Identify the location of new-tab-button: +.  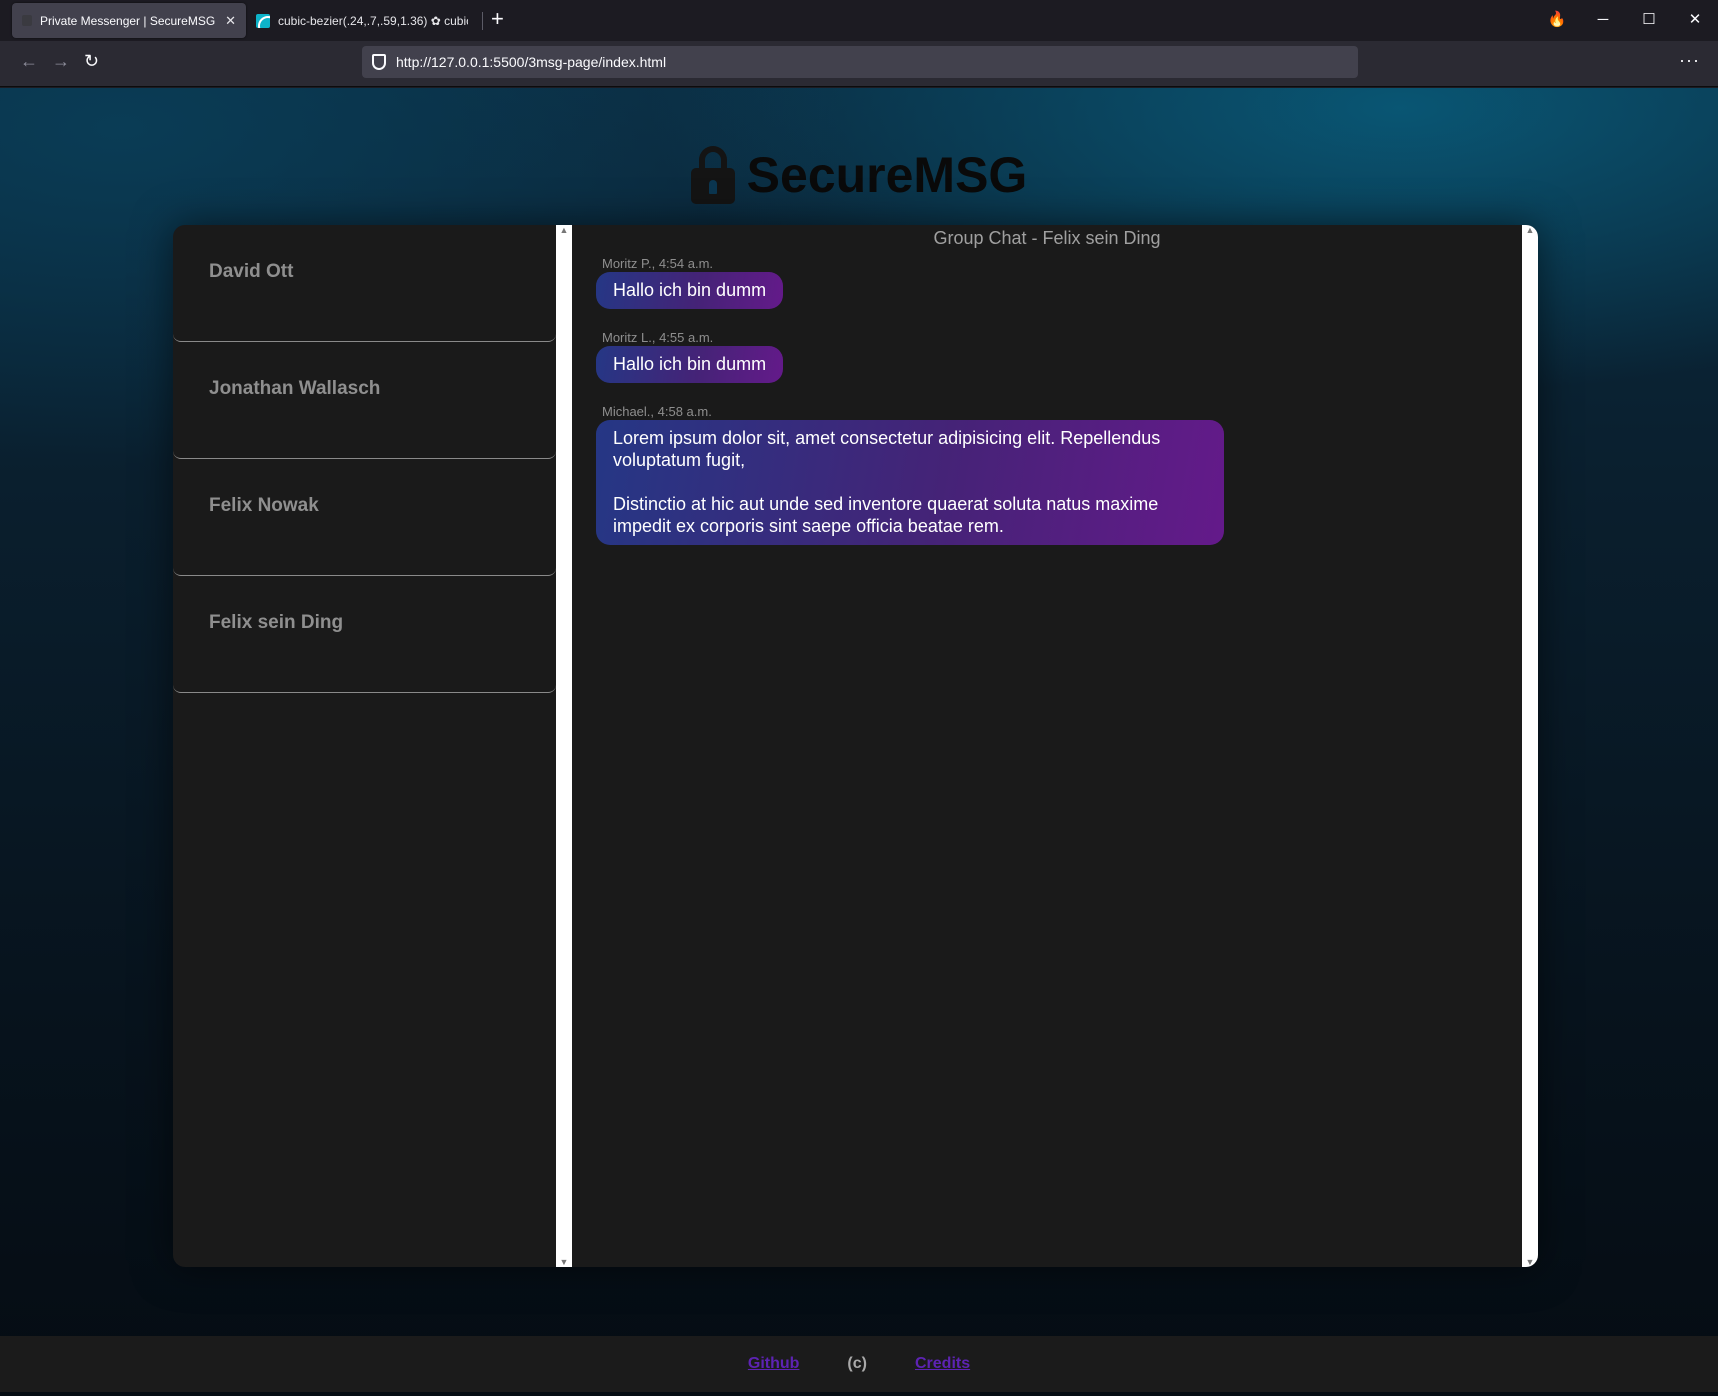
(497, 19).